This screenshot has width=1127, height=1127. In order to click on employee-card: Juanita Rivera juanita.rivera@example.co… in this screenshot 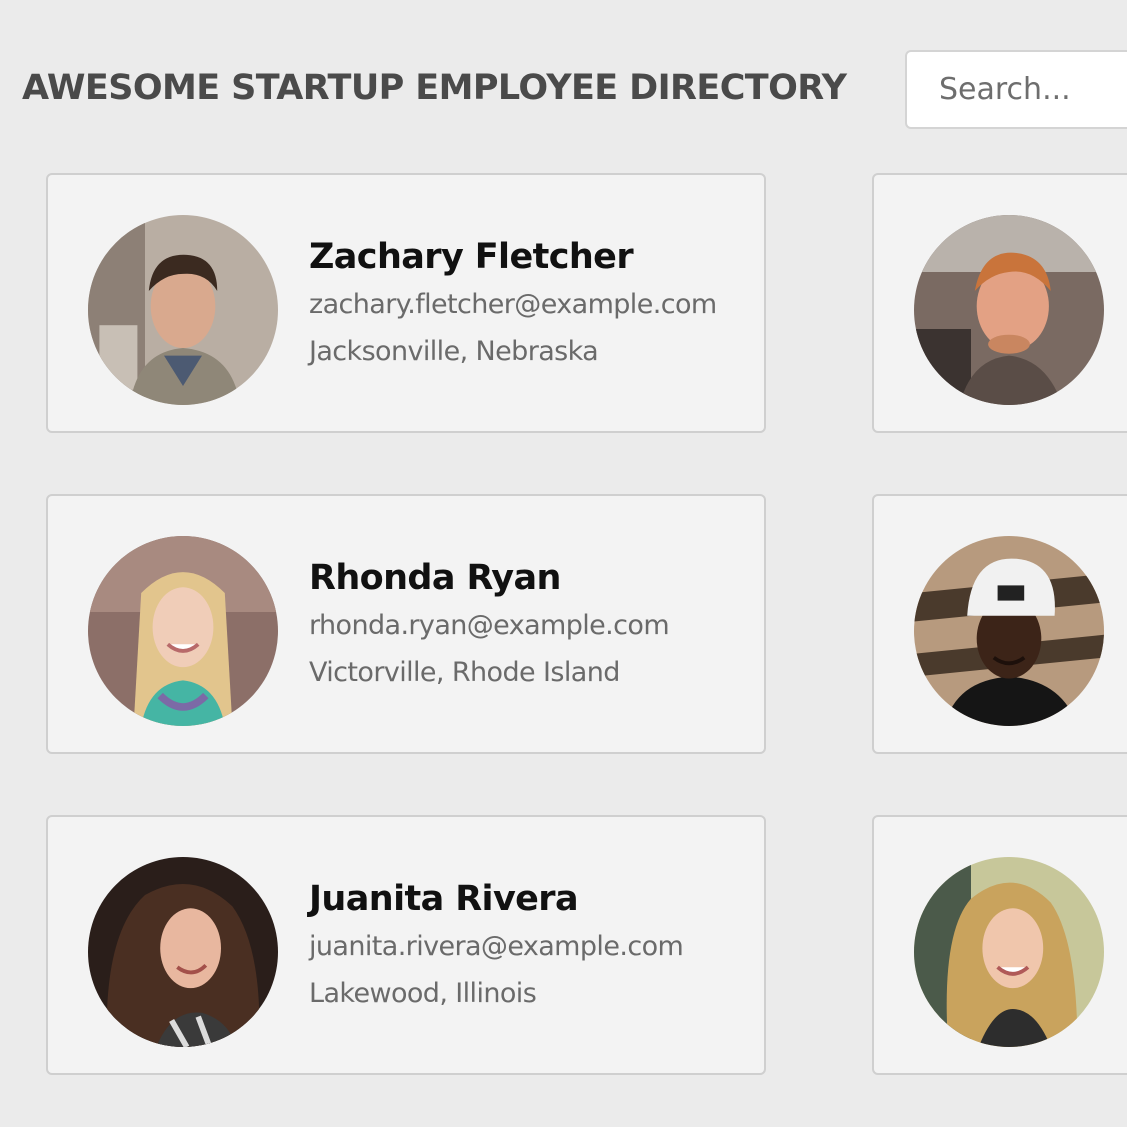, I will do `click(406, 945)`.